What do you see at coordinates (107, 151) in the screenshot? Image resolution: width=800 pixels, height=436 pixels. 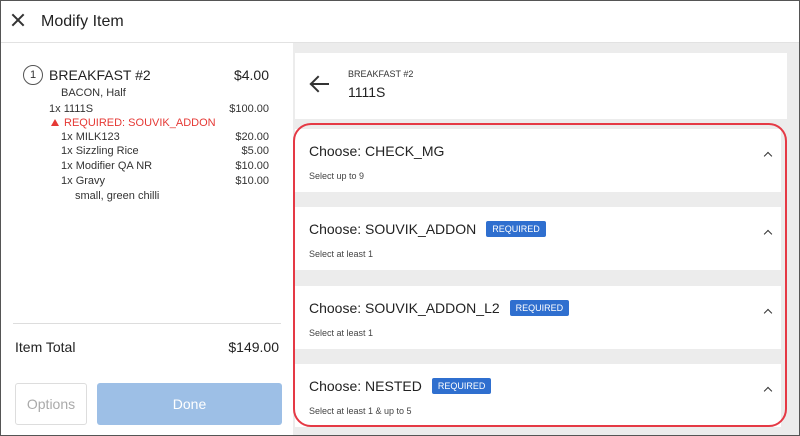 I see `line-name: Sizzling Rice` at bounding box center [107, 151].